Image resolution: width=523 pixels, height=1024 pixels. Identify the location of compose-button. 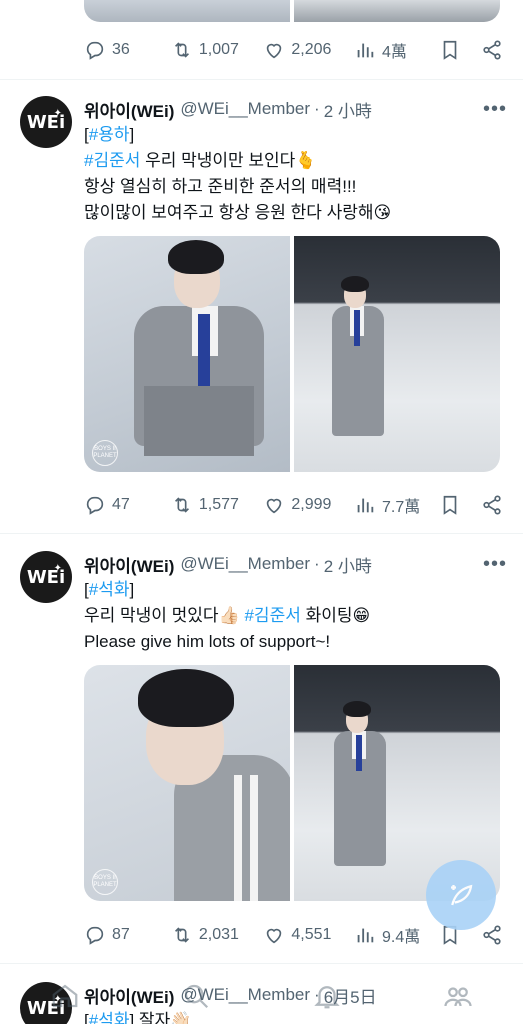
(461, 895).